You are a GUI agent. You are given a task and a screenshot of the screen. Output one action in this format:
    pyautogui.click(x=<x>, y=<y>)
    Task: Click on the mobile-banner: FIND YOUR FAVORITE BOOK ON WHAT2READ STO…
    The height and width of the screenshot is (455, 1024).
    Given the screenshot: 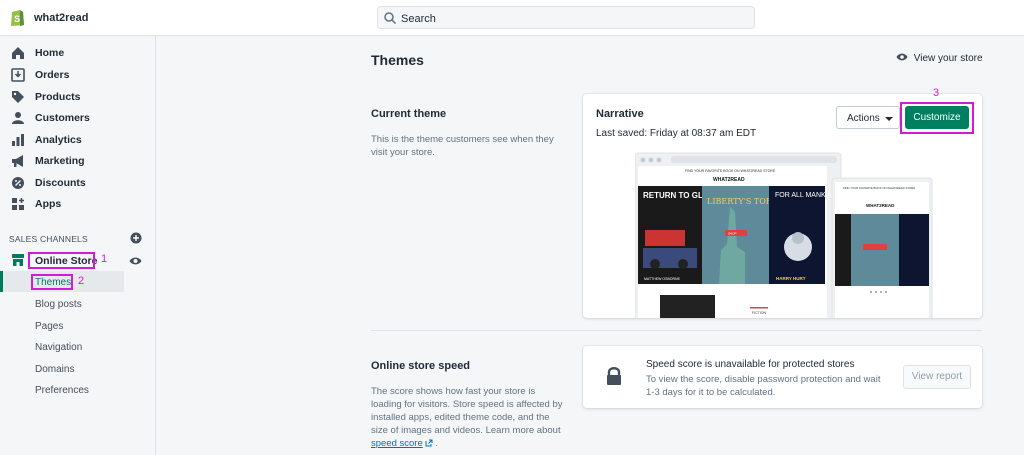 What is the action you would take?
    pyautogui.click(x=879, y=188)
    